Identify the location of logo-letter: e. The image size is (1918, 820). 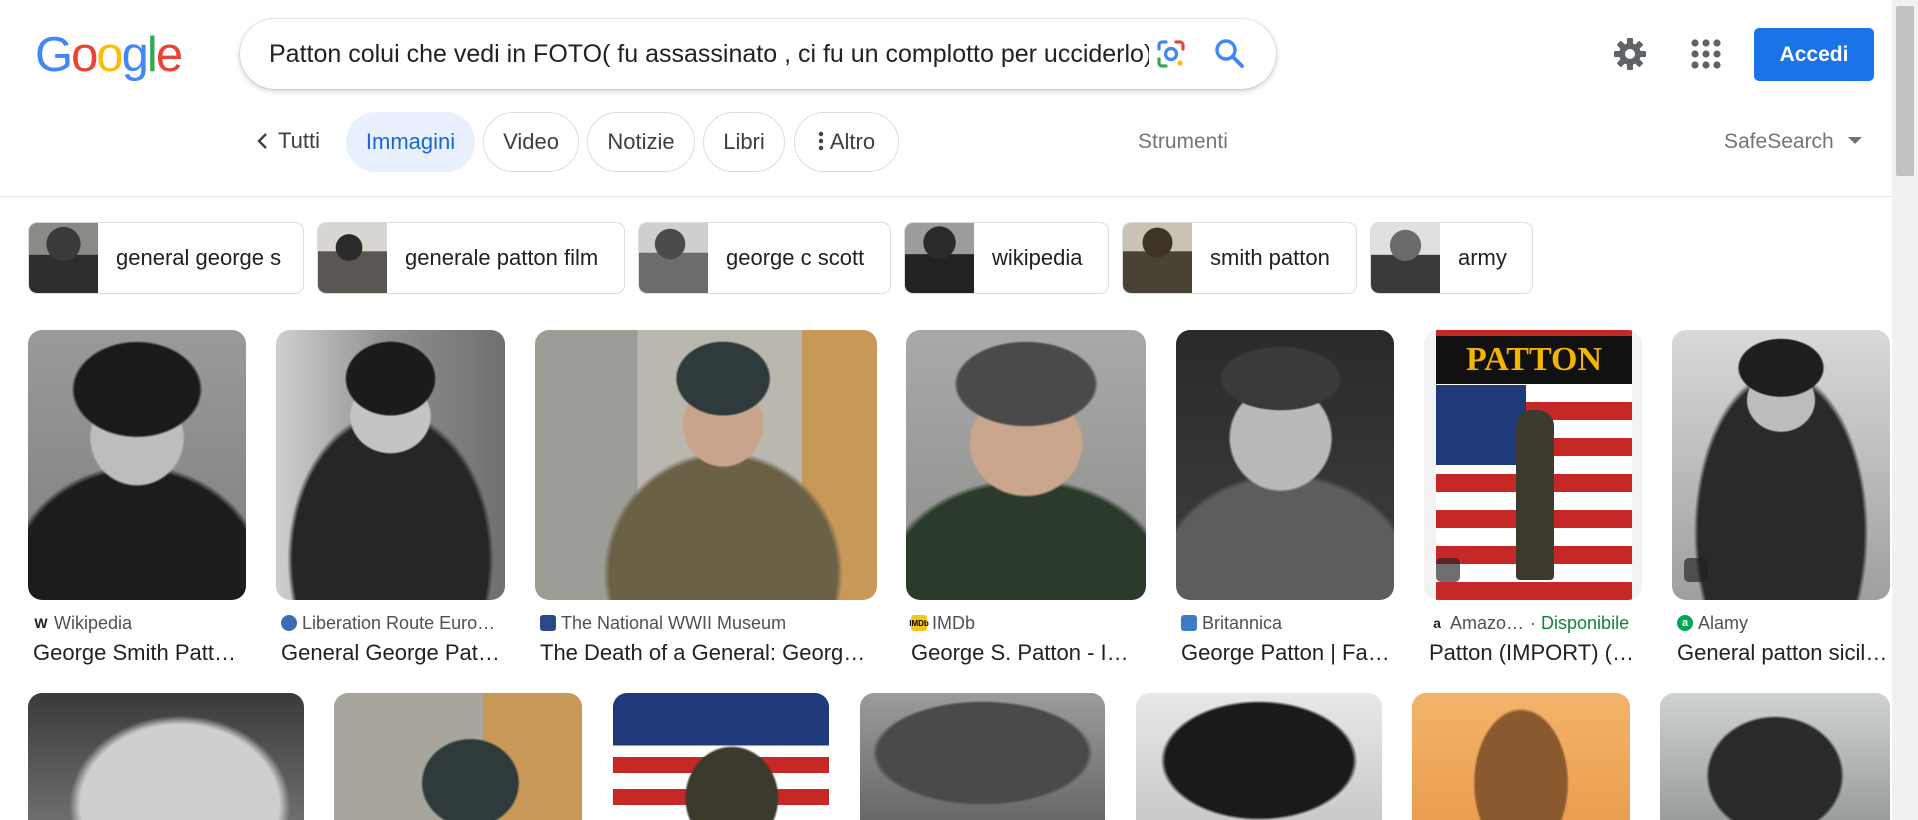
(169, 55).